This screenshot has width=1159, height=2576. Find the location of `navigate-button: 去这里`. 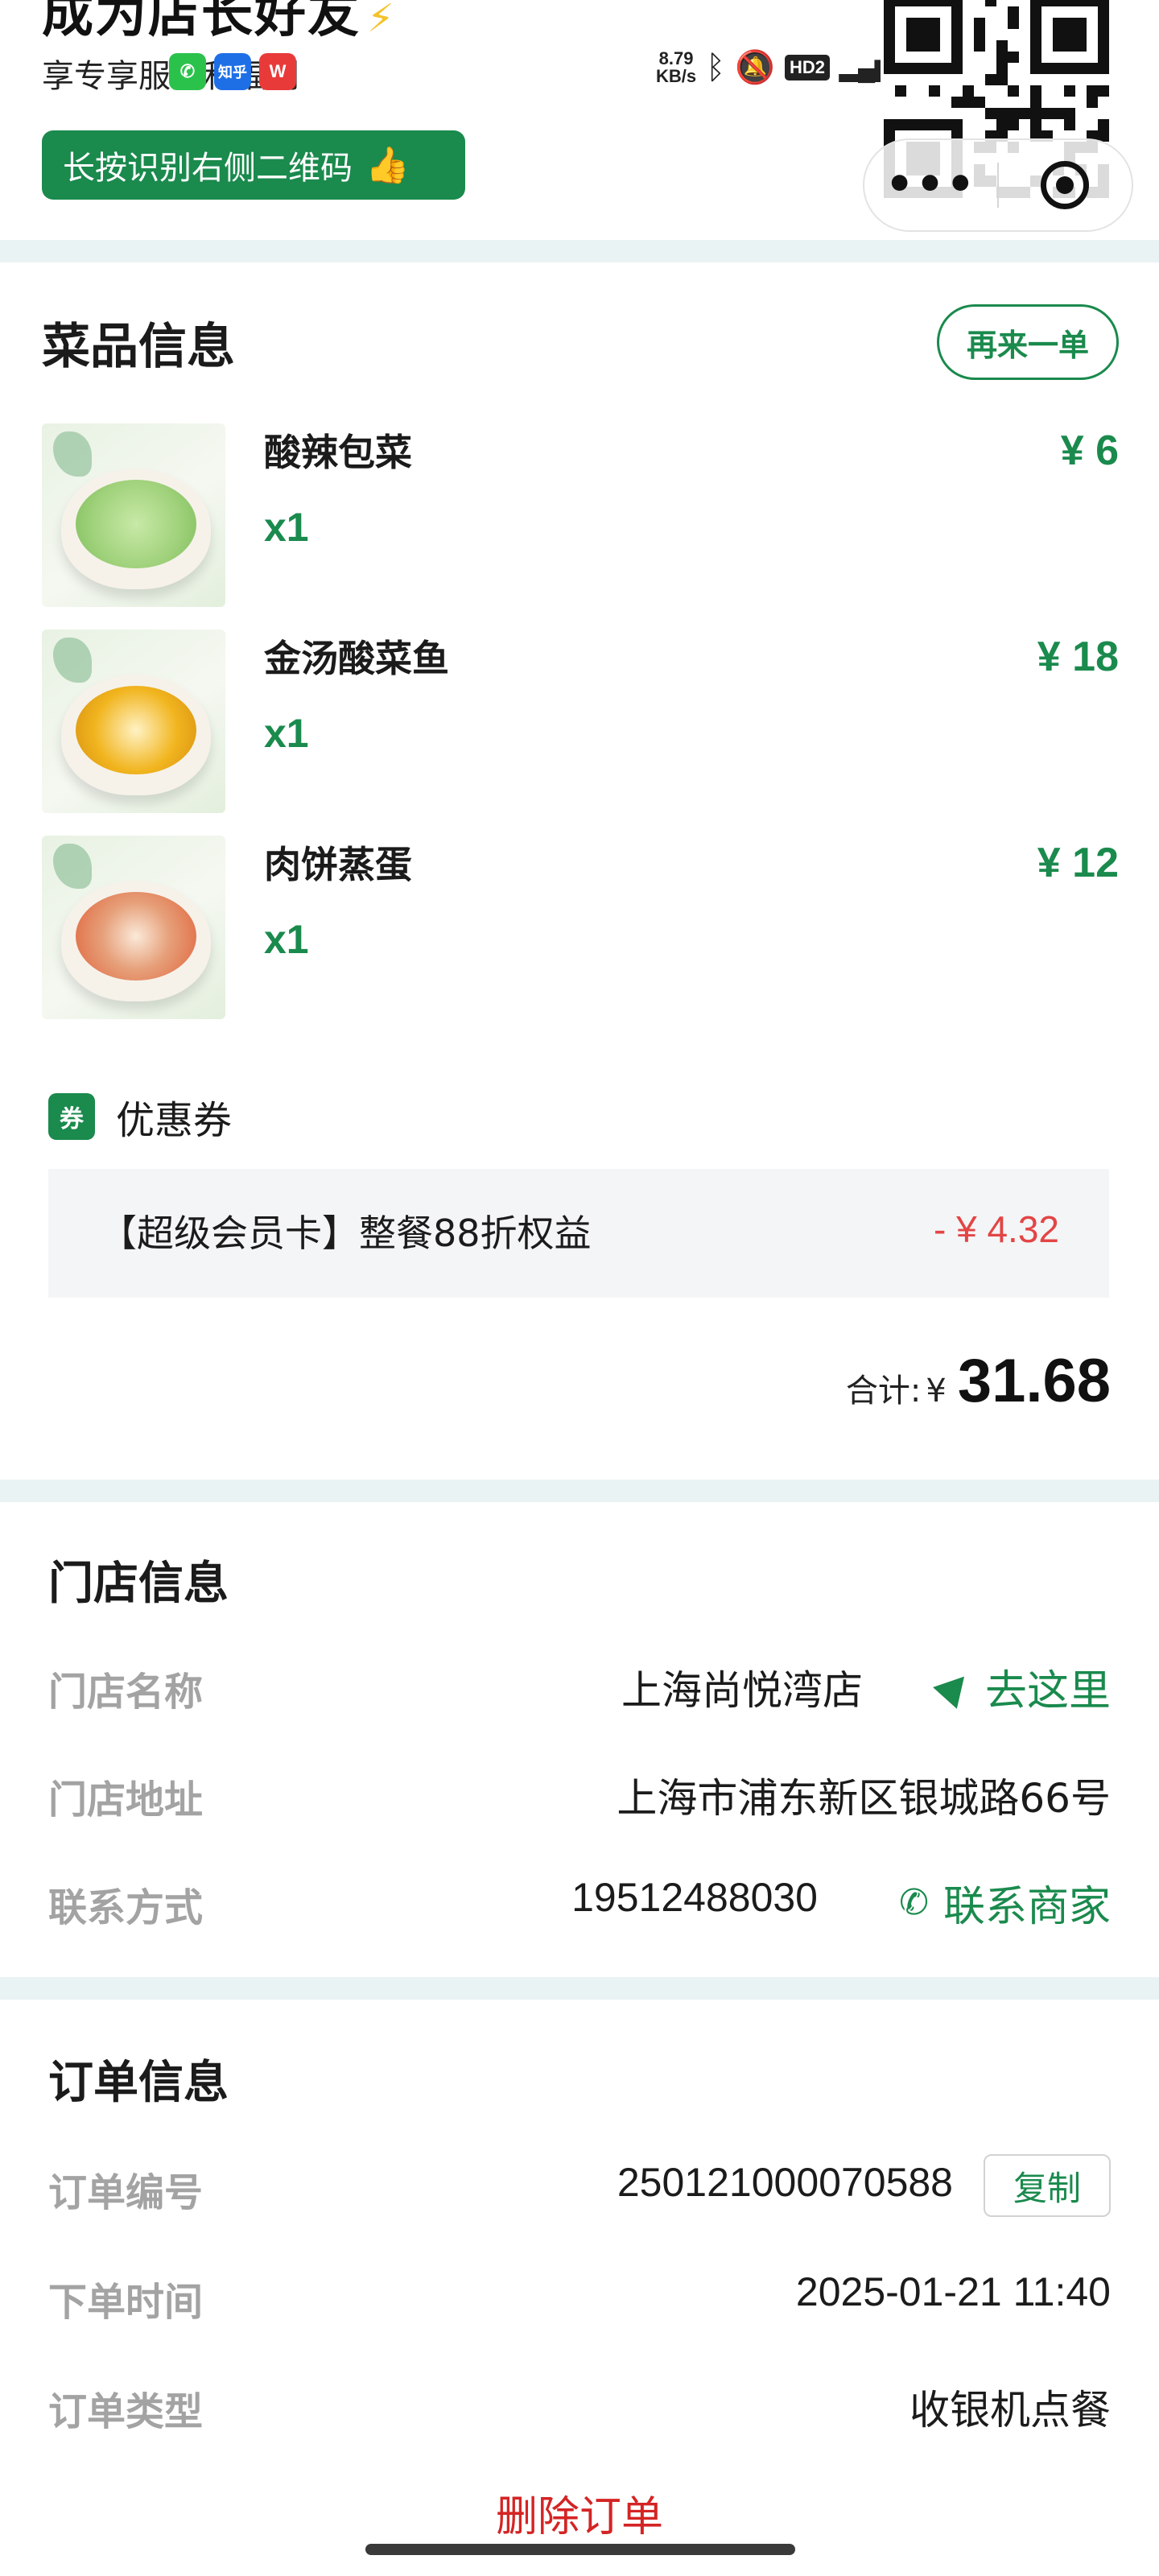

navigate-button: 去这里 is located at coordinates (1022, 1687).